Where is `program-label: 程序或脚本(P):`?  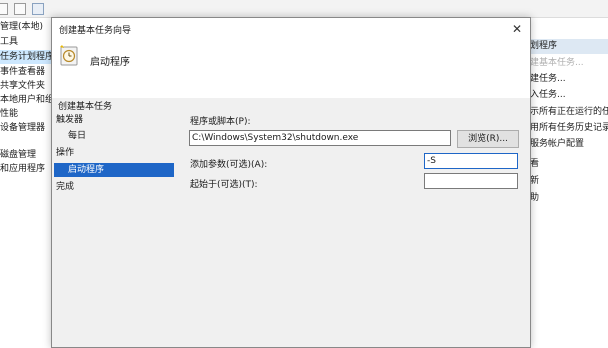 program-label: 程序或脚本(P): is located at coordinates (220, 122).